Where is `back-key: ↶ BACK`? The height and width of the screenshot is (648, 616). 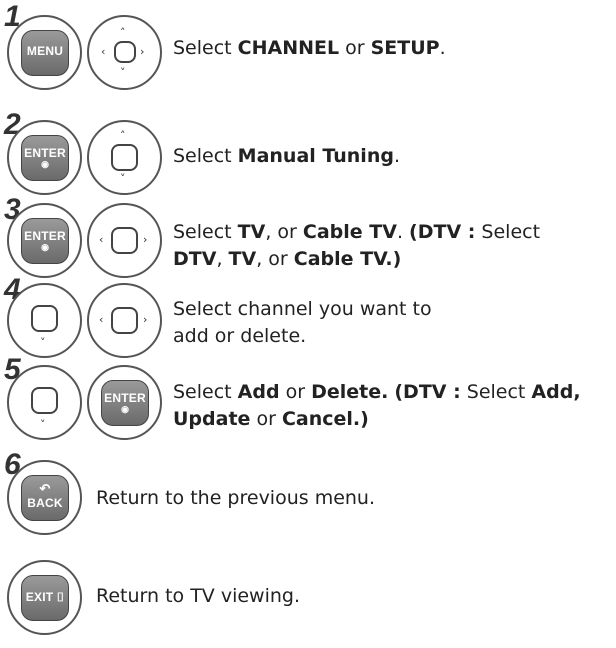
back-key: ↶ BACK is located at coordinates (45, 498).